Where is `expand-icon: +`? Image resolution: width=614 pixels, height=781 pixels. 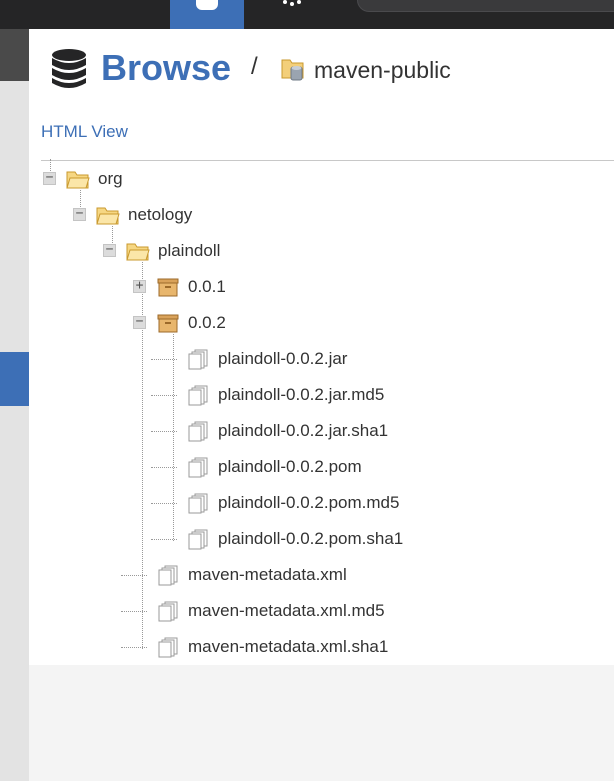
expand-icon: + is located at coordinates (139, 286).